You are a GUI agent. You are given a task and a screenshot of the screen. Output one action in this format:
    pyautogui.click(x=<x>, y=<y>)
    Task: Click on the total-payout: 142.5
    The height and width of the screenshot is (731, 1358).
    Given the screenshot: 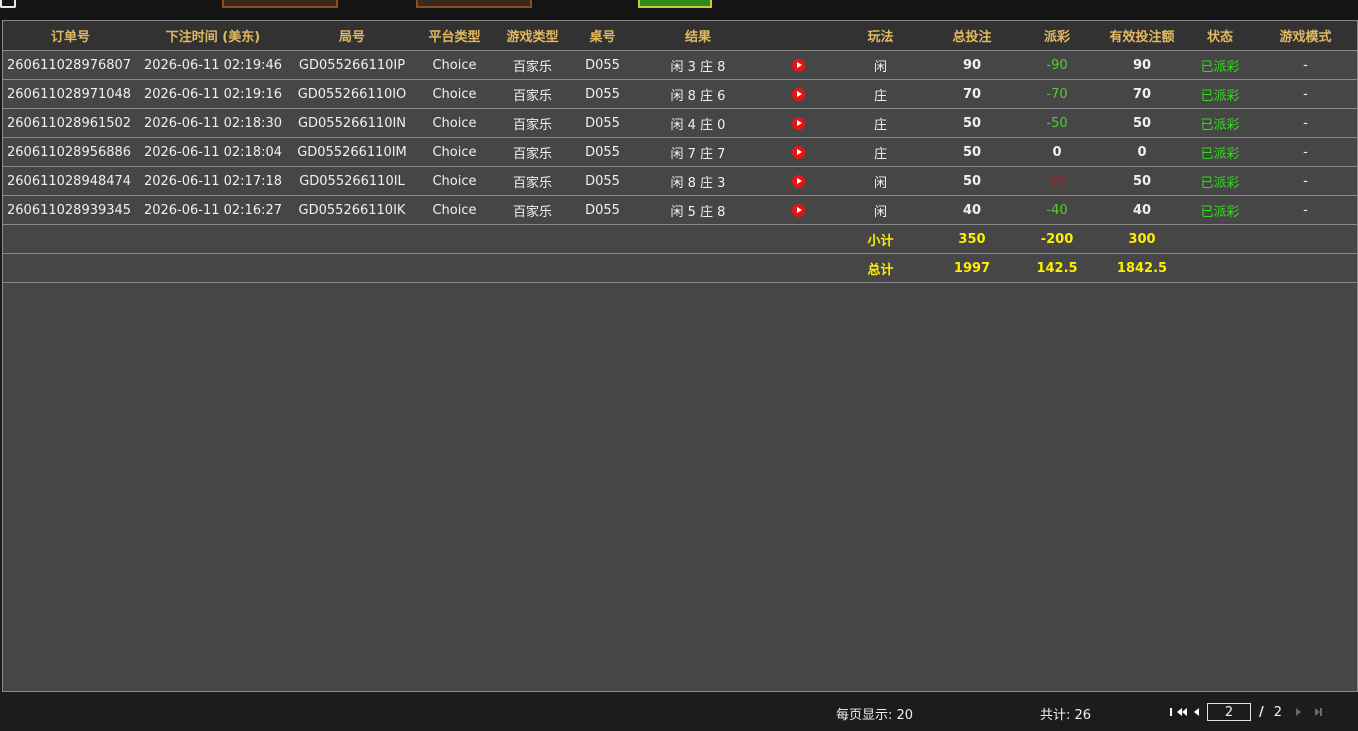 What is the action you would take?
    pyautogui.click(x=1057, y=268)
    